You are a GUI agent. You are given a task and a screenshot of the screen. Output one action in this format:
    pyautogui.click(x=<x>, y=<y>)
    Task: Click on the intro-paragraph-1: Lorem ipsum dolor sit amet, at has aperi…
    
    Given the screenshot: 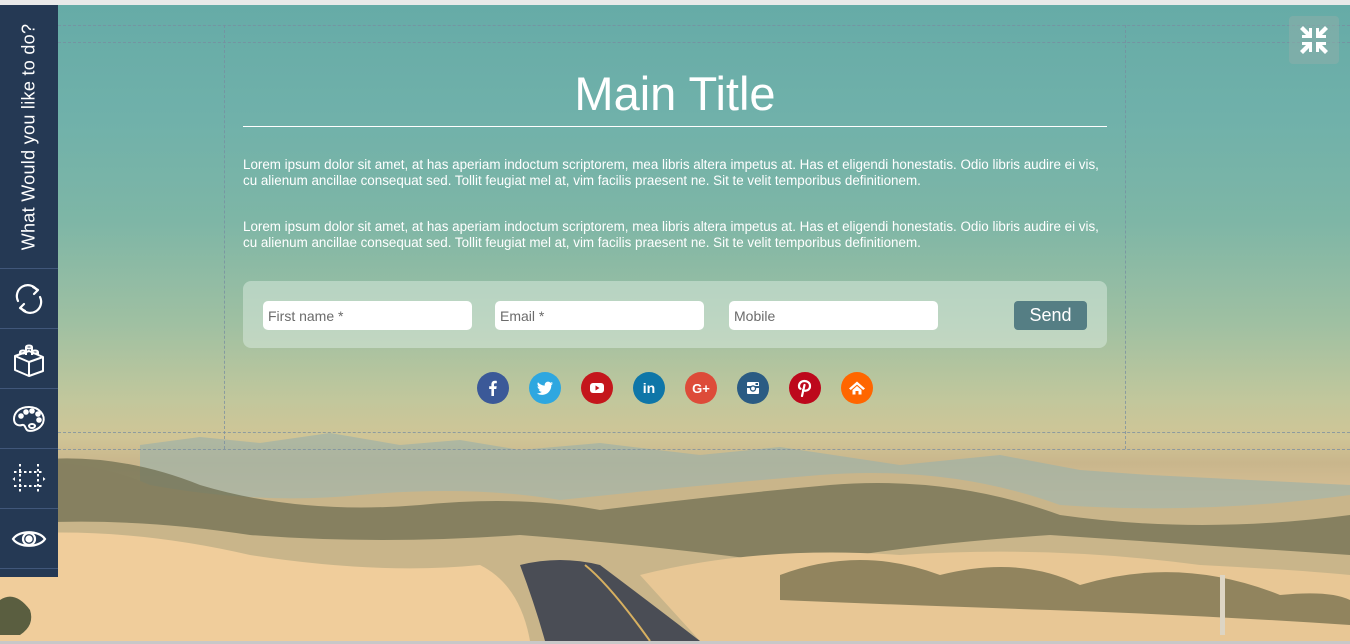 What is the action you would take?
    pyautogui.click(x=671, y=172)
    